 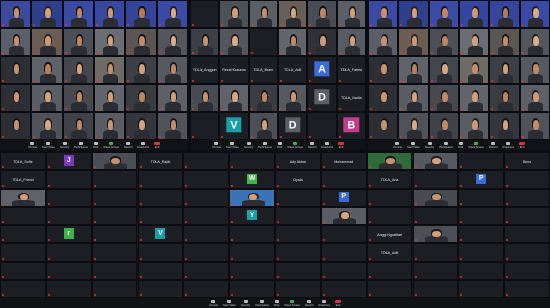 I want to click on participant-tile: TDLA_Friend, so click(x=23, y=179).